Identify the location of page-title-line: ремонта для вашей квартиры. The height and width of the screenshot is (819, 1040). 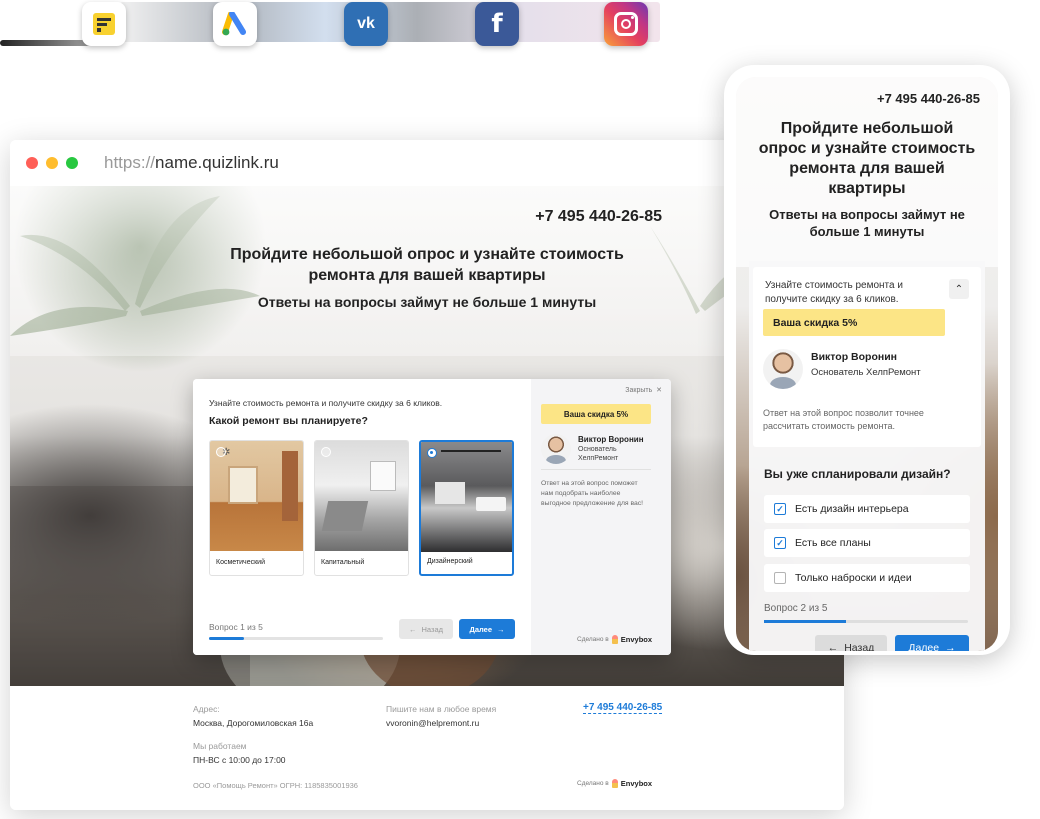
(427, 275).